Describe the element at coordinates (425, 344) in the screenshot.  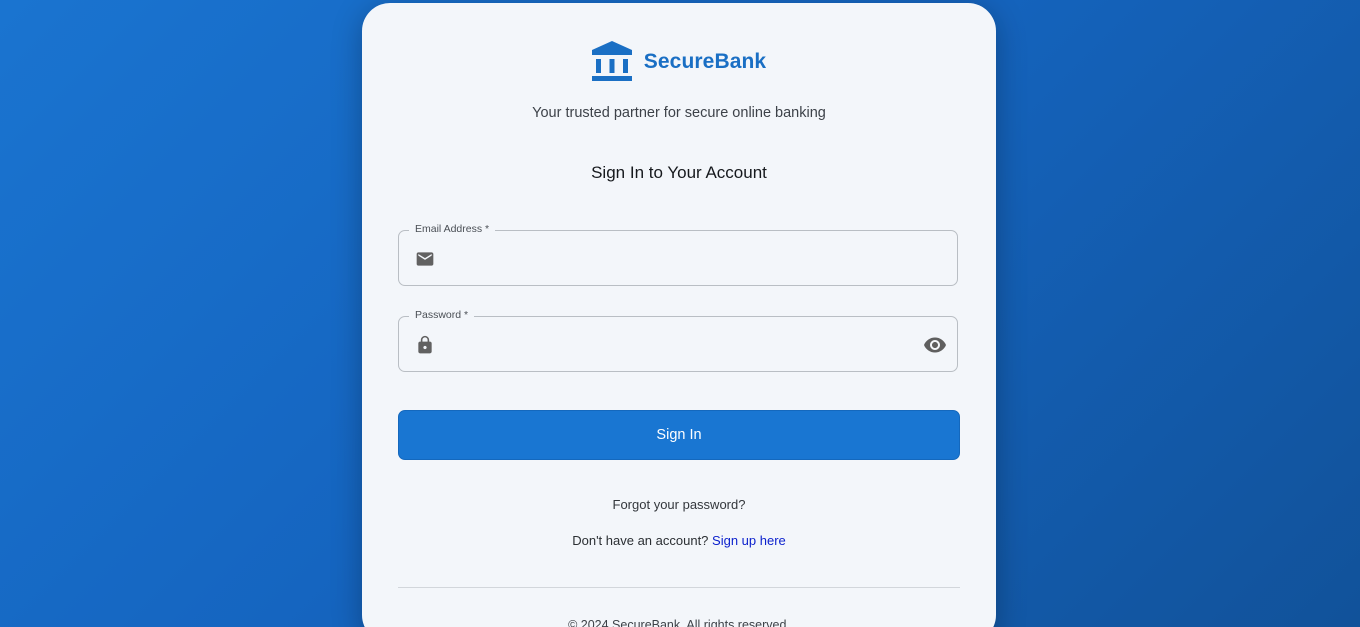
I see `lock-icon` at that location.